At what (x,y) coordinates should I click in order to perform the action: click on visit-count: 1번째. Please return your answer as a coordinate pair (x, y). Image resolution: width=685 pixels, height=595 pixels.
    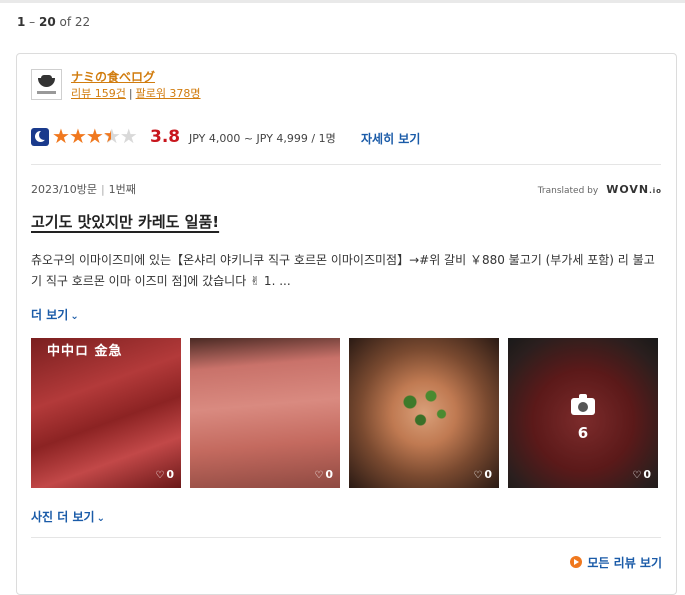
    Looking at the image, I should click on (122, 189).